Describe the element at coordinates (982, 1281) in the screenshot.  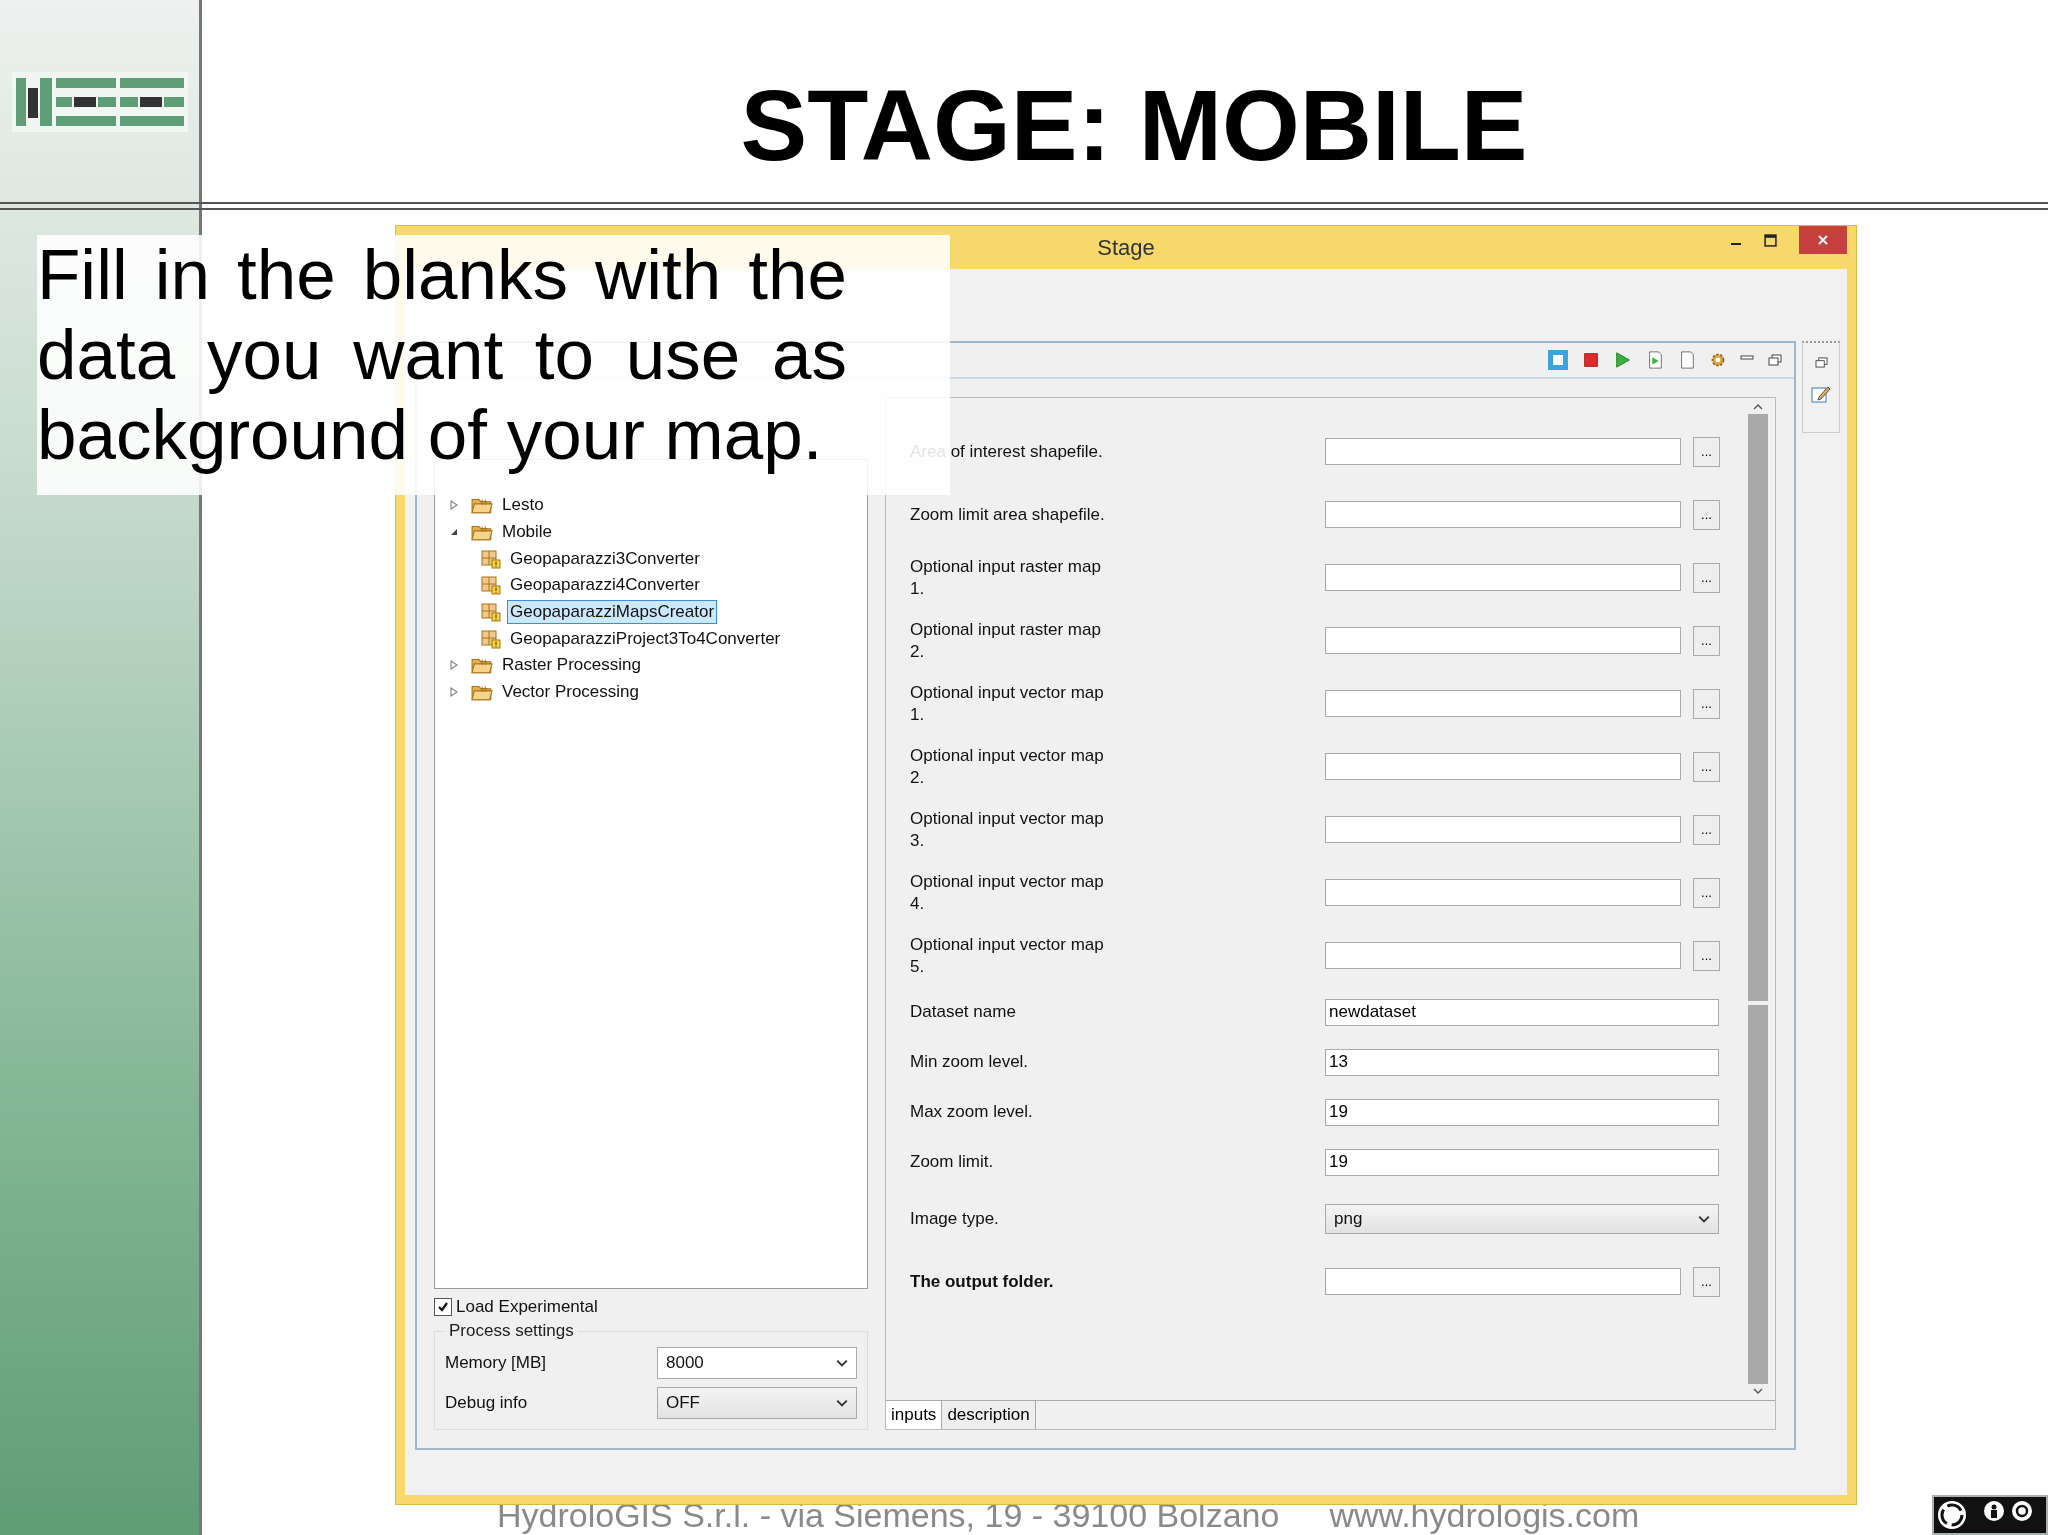
I see `field-label: The output folder.` at that location.